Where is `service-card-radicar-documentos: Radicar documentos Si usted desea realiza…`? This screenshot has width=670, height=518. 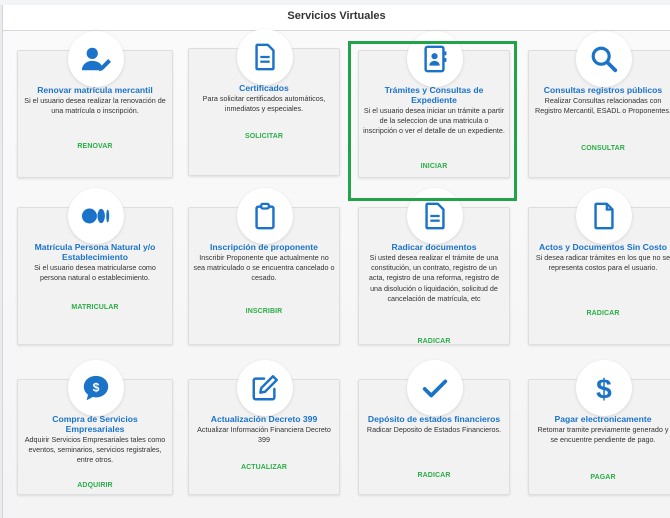
service-card-radicar-documentos: Radicar documentos Si usted desea realiza… is located at coordinates (434, 266).